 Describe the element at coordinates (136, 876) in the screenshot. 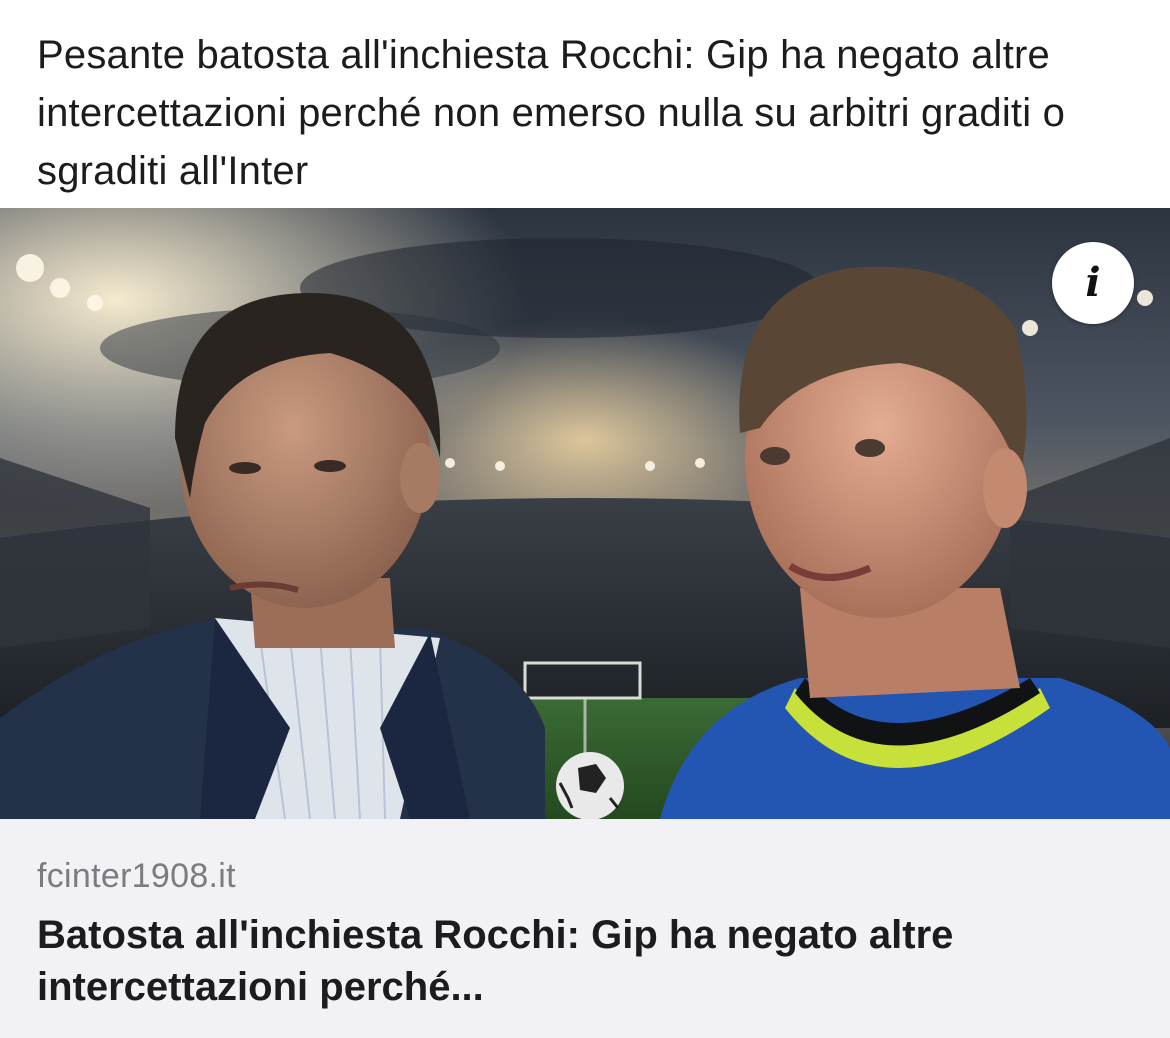

I see `link-domain: fcinter1908.it` at that location.